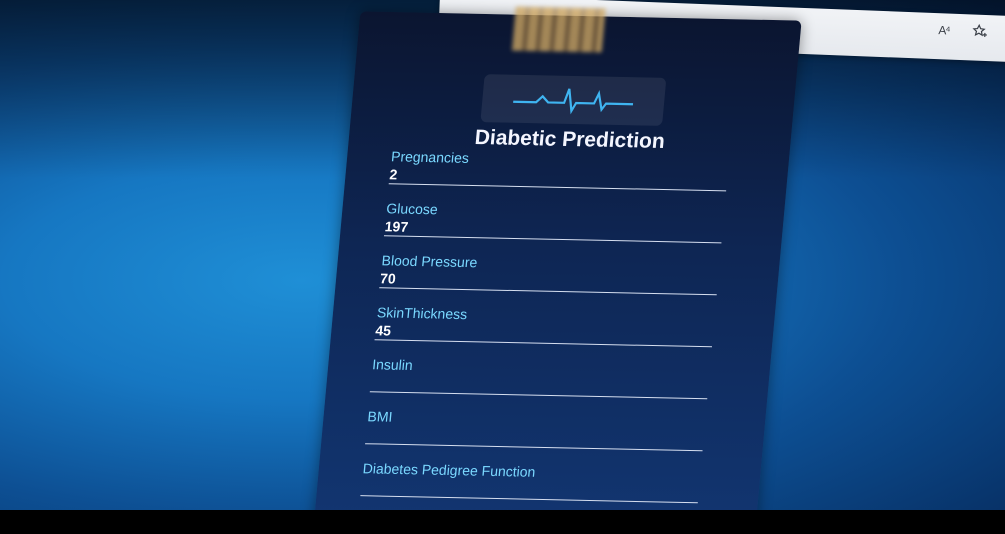  What do you see at coordinates (430, 261) in the screenshot?
I see `field-label: Blood Pressure` at bounding box center [430, 261].